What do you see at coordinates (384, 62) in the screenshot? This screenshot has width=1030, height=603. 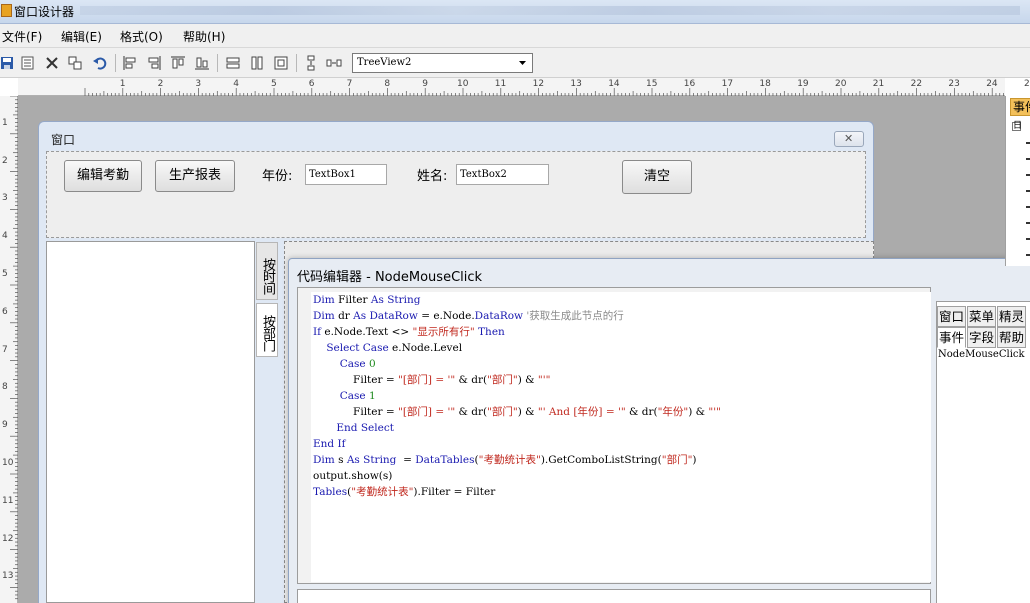 I see `control-selector-value: TreeView2` at bounding box center [384, 62].